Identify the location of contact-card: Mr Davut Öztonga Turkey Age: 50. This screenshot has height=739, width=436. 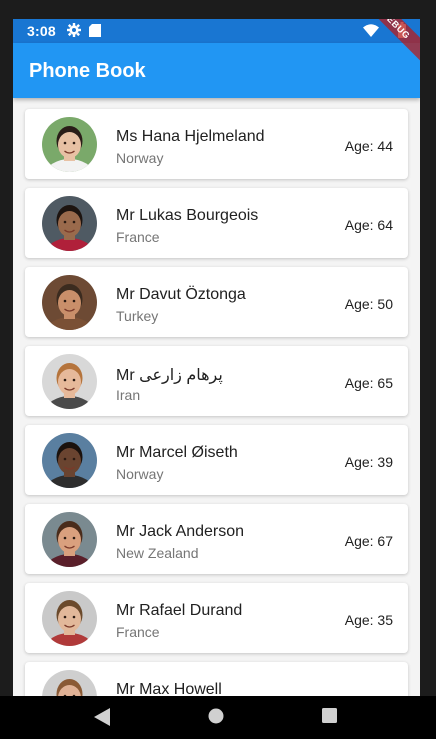
(216, 302).